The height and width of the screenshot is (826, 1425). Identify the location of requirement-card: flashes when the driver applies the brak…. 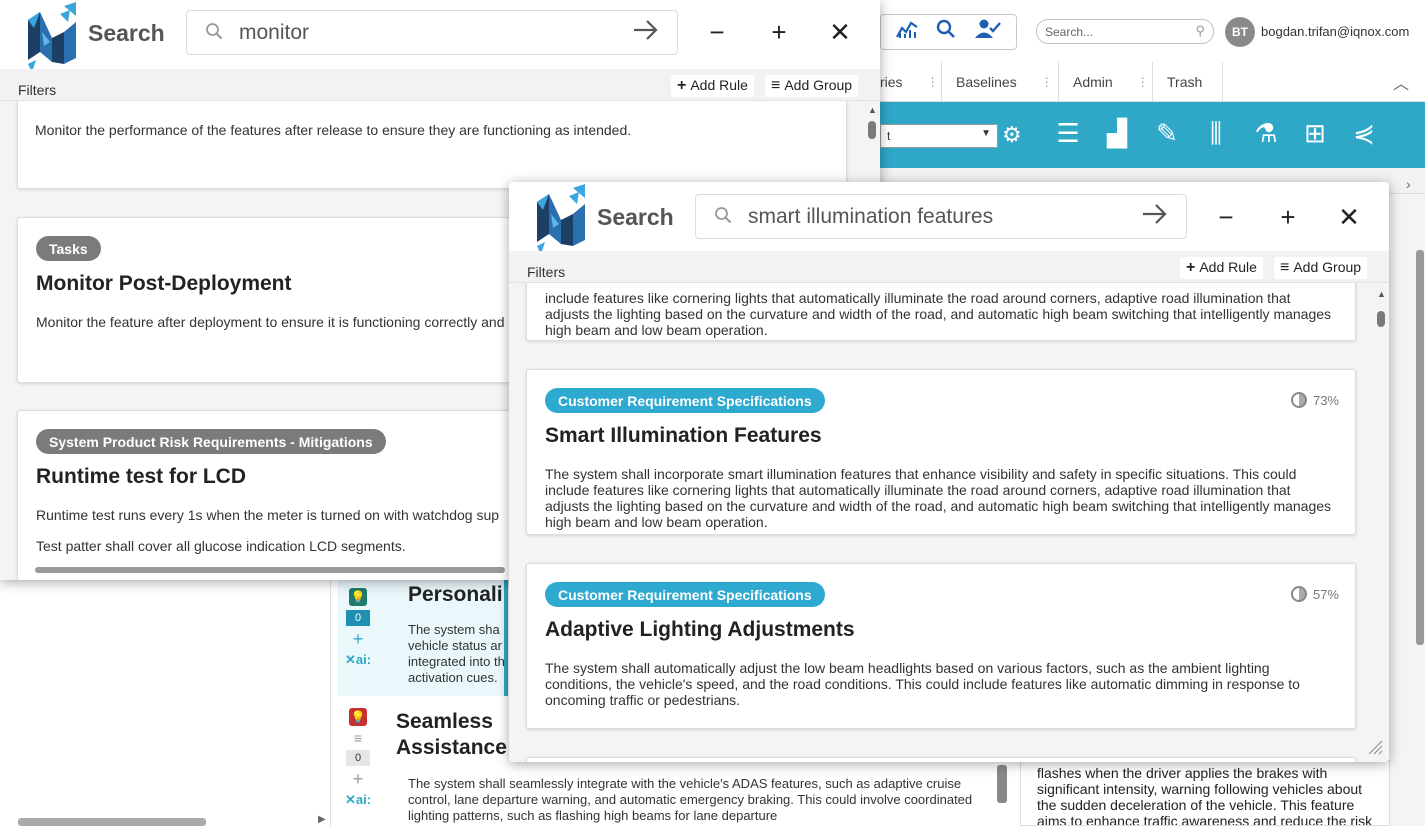
(1205, 793).